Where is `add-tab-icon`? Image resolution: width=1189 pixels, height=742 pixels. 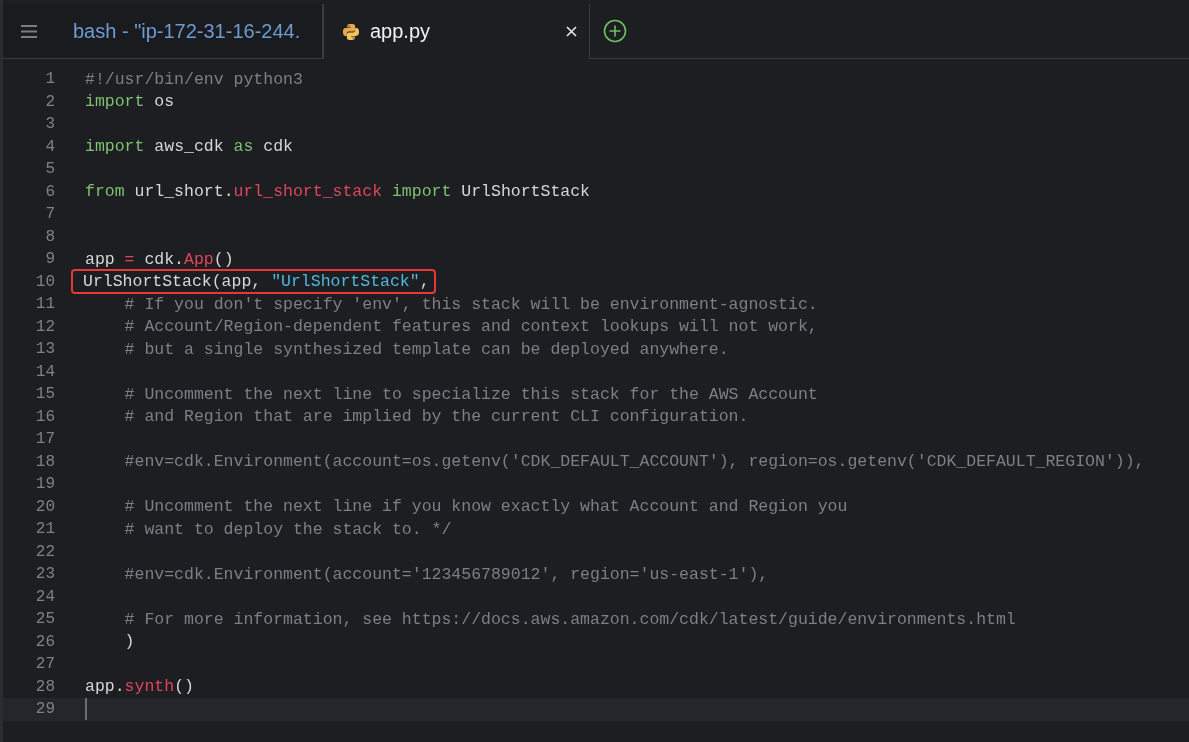 add-tab-icon is located at coordinates (615, 31).